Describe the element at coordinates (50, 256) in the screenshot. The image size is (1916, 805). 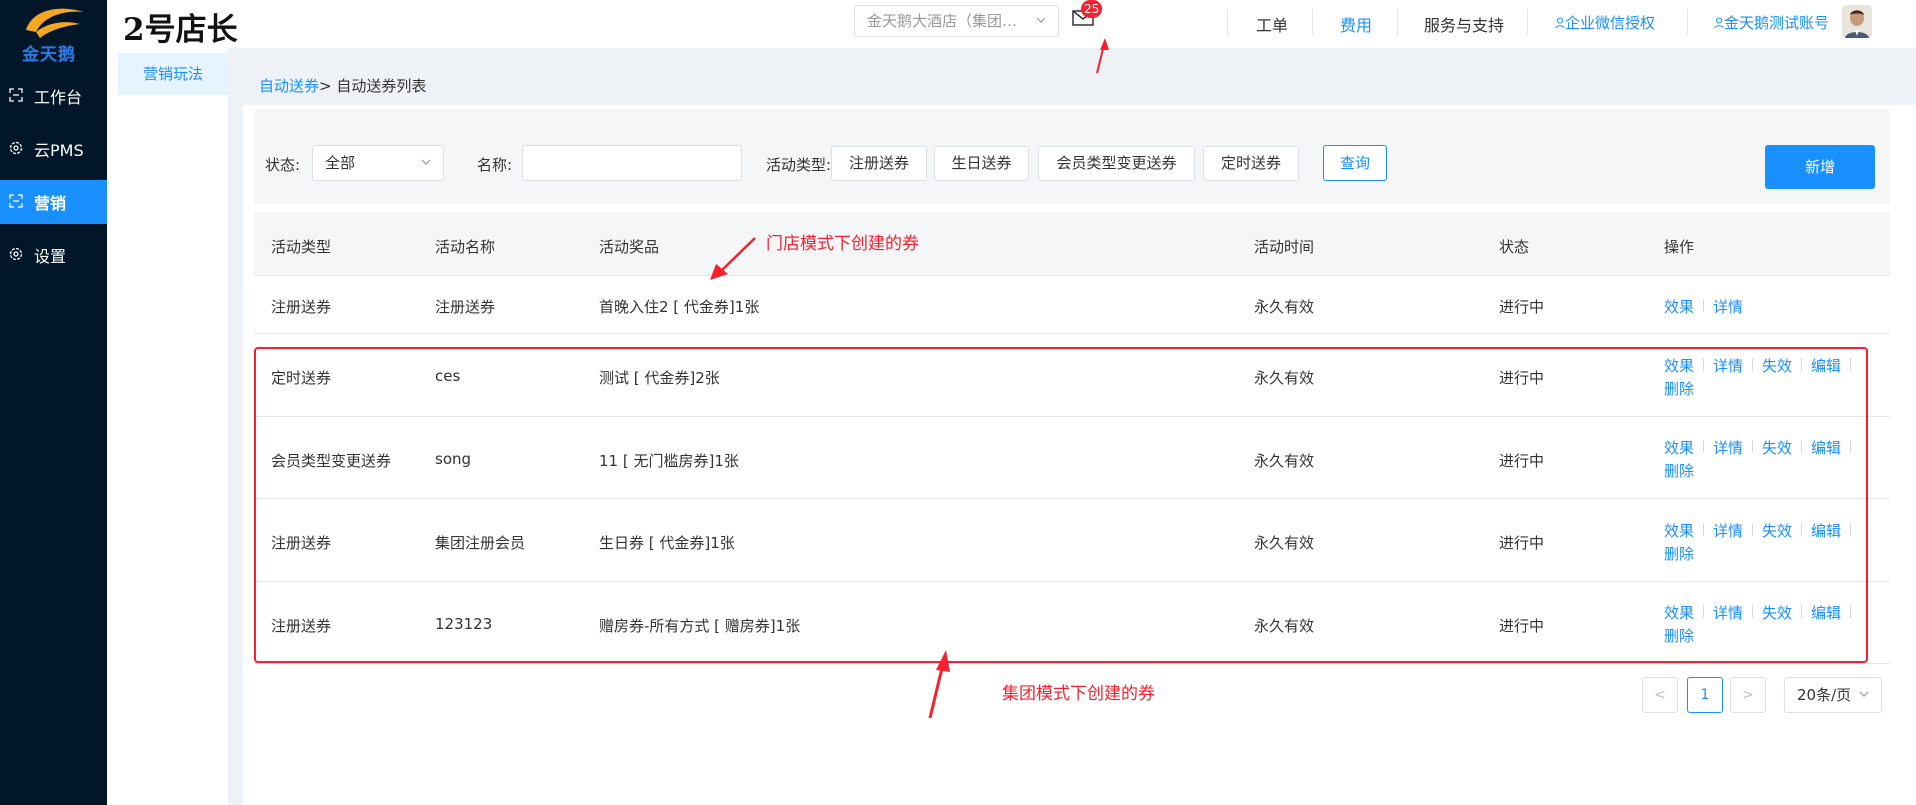
I see `nav-label: 设置` at that location.